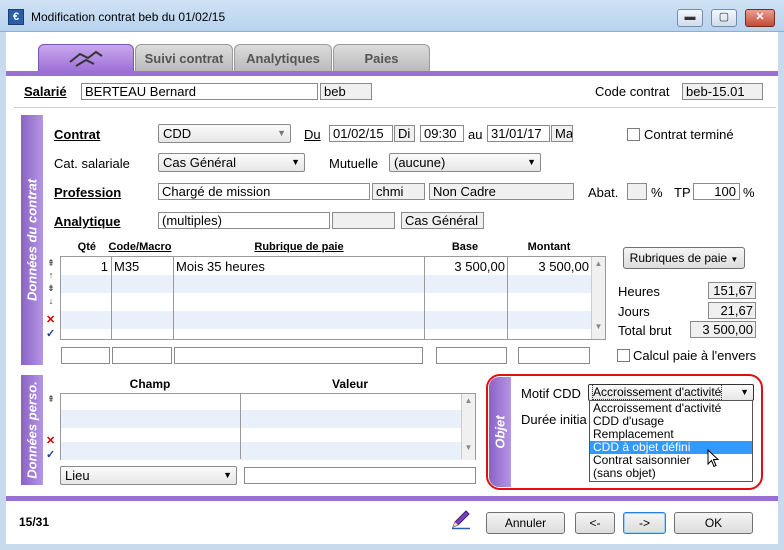  What do you see at coordinates (695, 355) in the screenshot?
I see `calcul-envers-label: Calcul paie à l'envers` at bounding box center [695, 355].